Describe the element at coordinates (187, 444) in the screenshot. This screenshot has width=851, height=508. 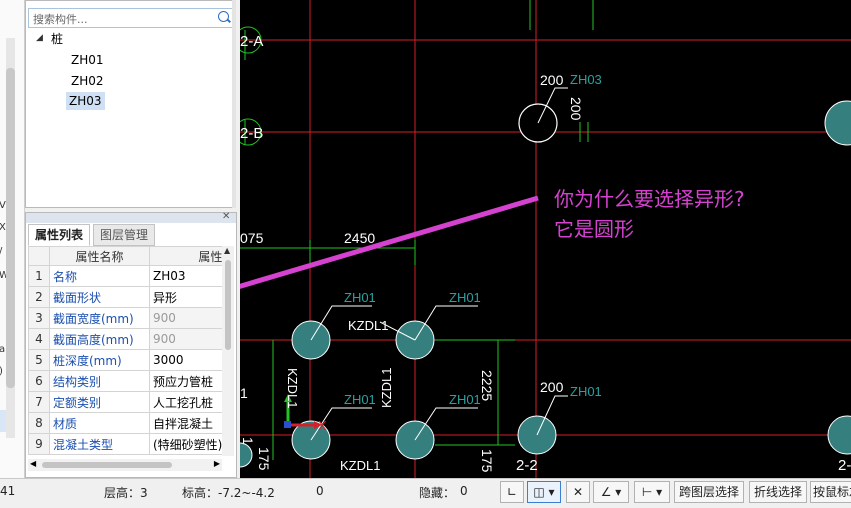
I see `property-value: (特细砂塑性)` at that location.